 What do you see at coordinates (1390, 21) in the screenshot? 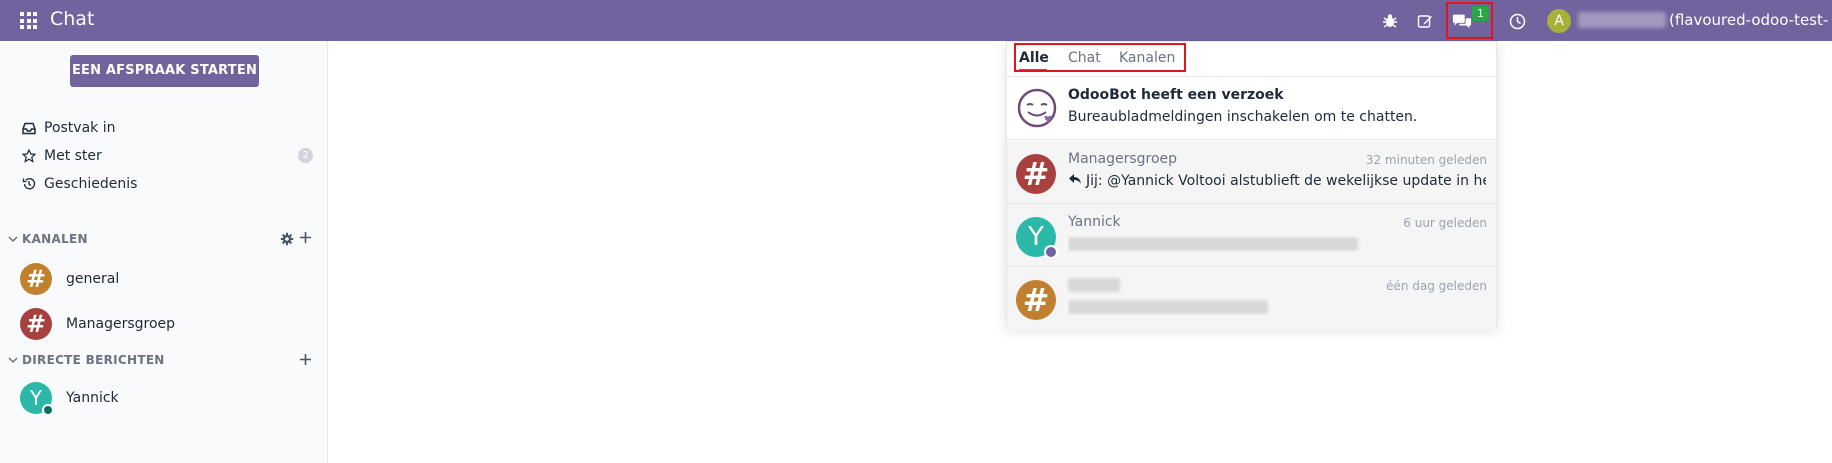
I see `bug-icon` at bounding box center [1390, 21].